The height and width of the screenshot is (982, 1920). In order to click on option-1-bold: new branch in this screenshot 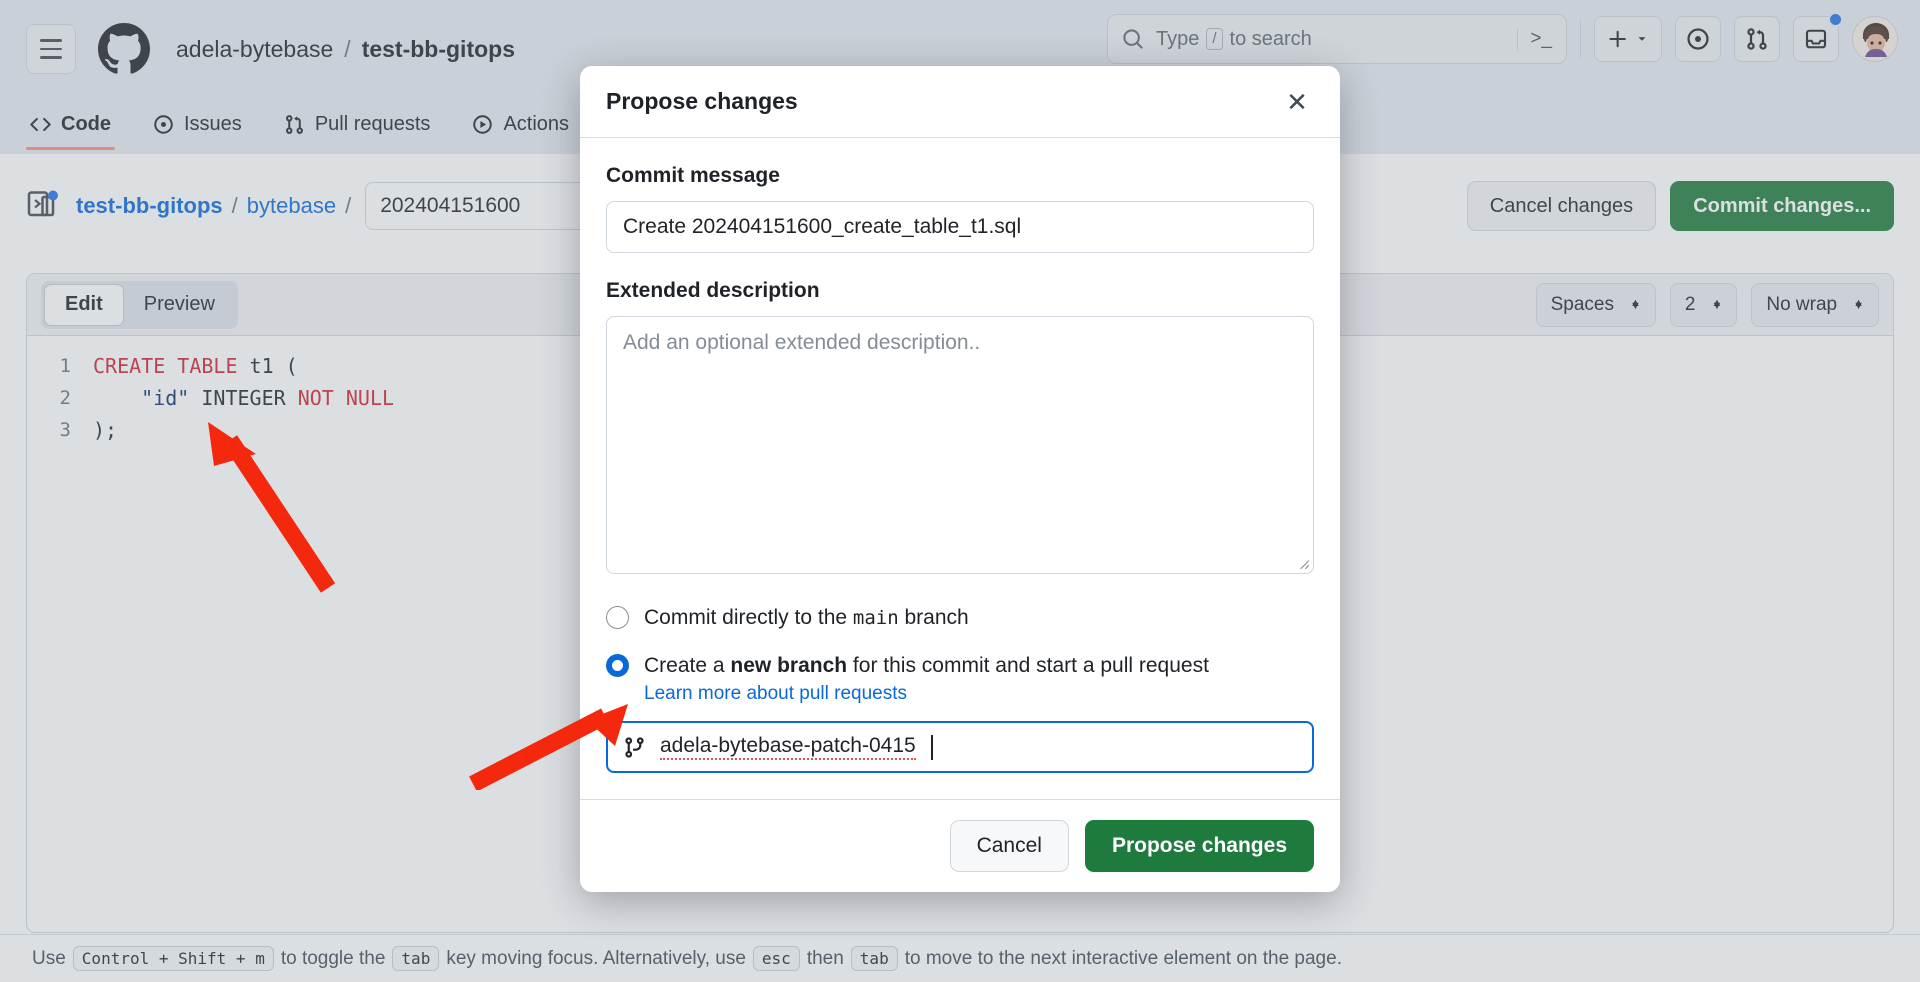, I will do `click(789, 665)`.